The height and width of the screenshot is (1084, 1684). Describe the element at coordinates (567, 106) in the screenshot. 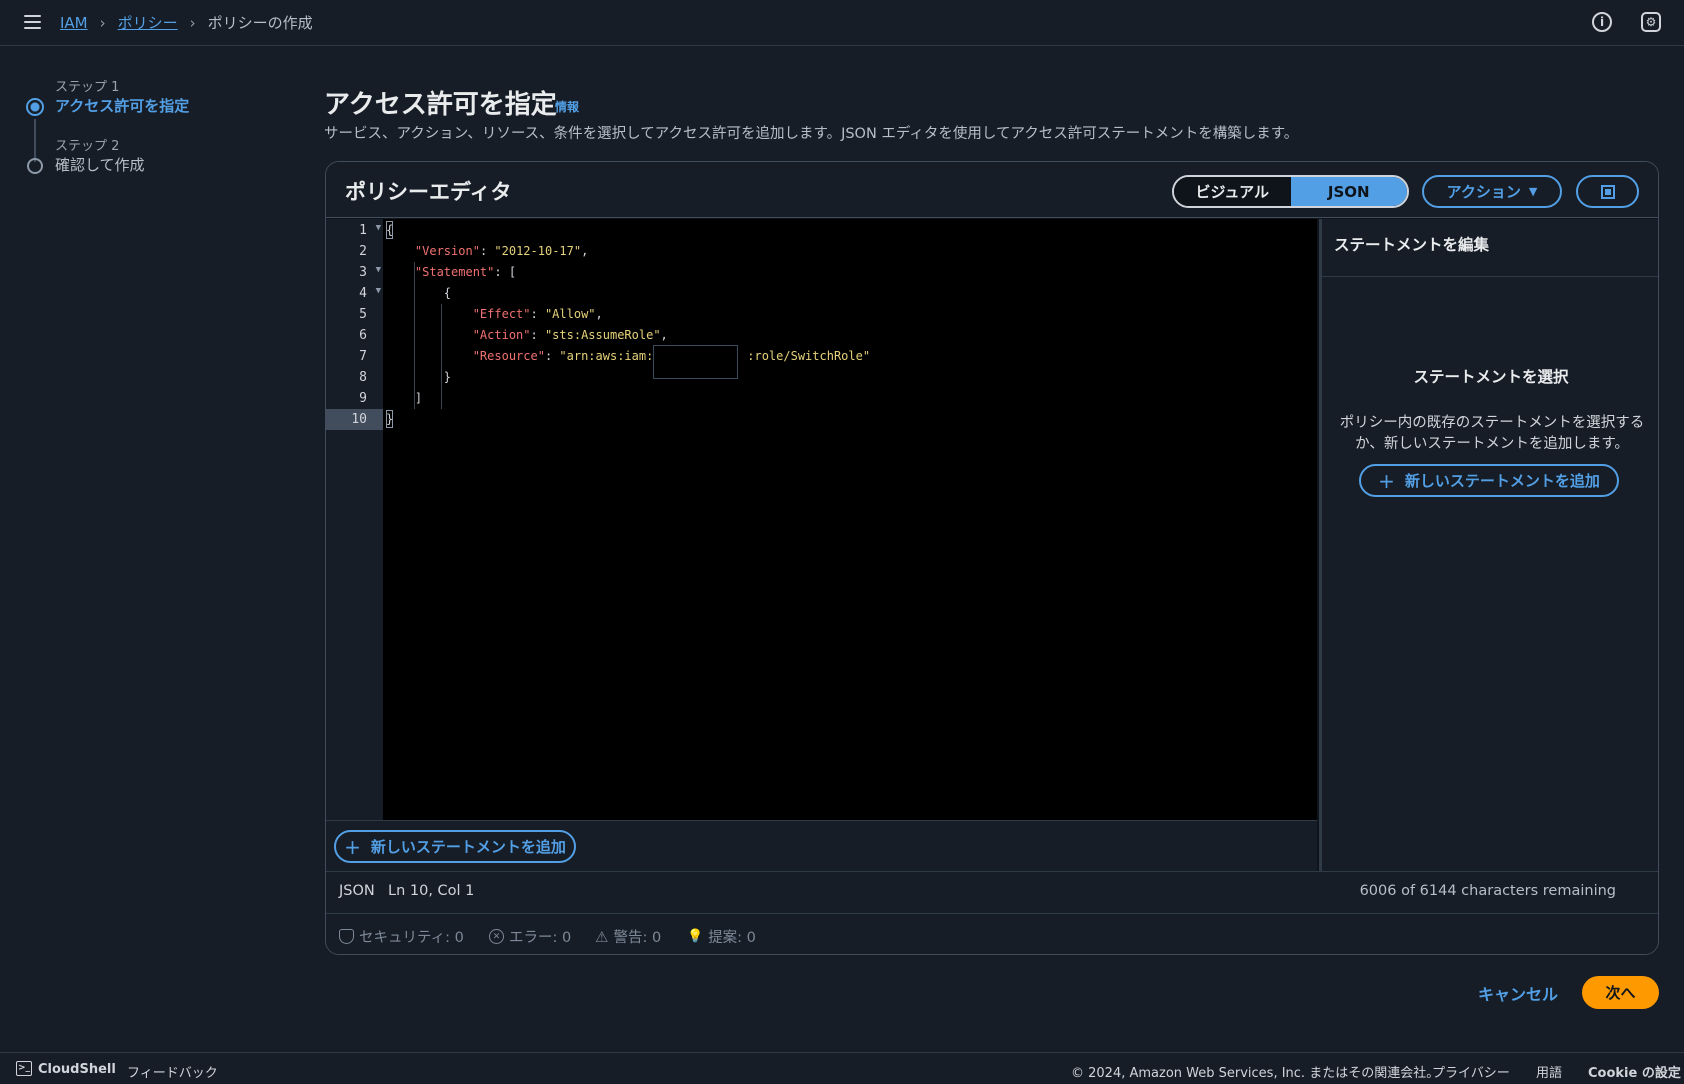

I see `info-link: 情報` at that location.